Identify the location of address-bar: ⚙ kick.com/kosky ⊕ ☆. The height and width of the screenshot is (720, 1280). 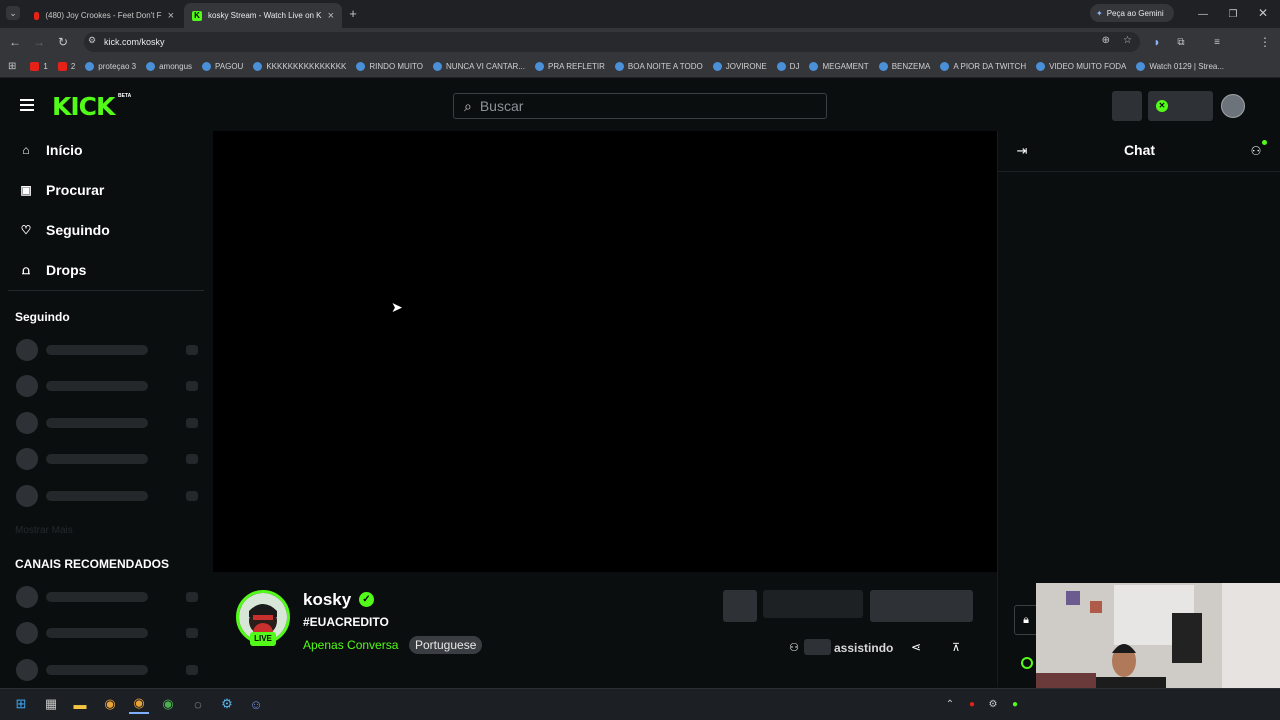
(612, 42).